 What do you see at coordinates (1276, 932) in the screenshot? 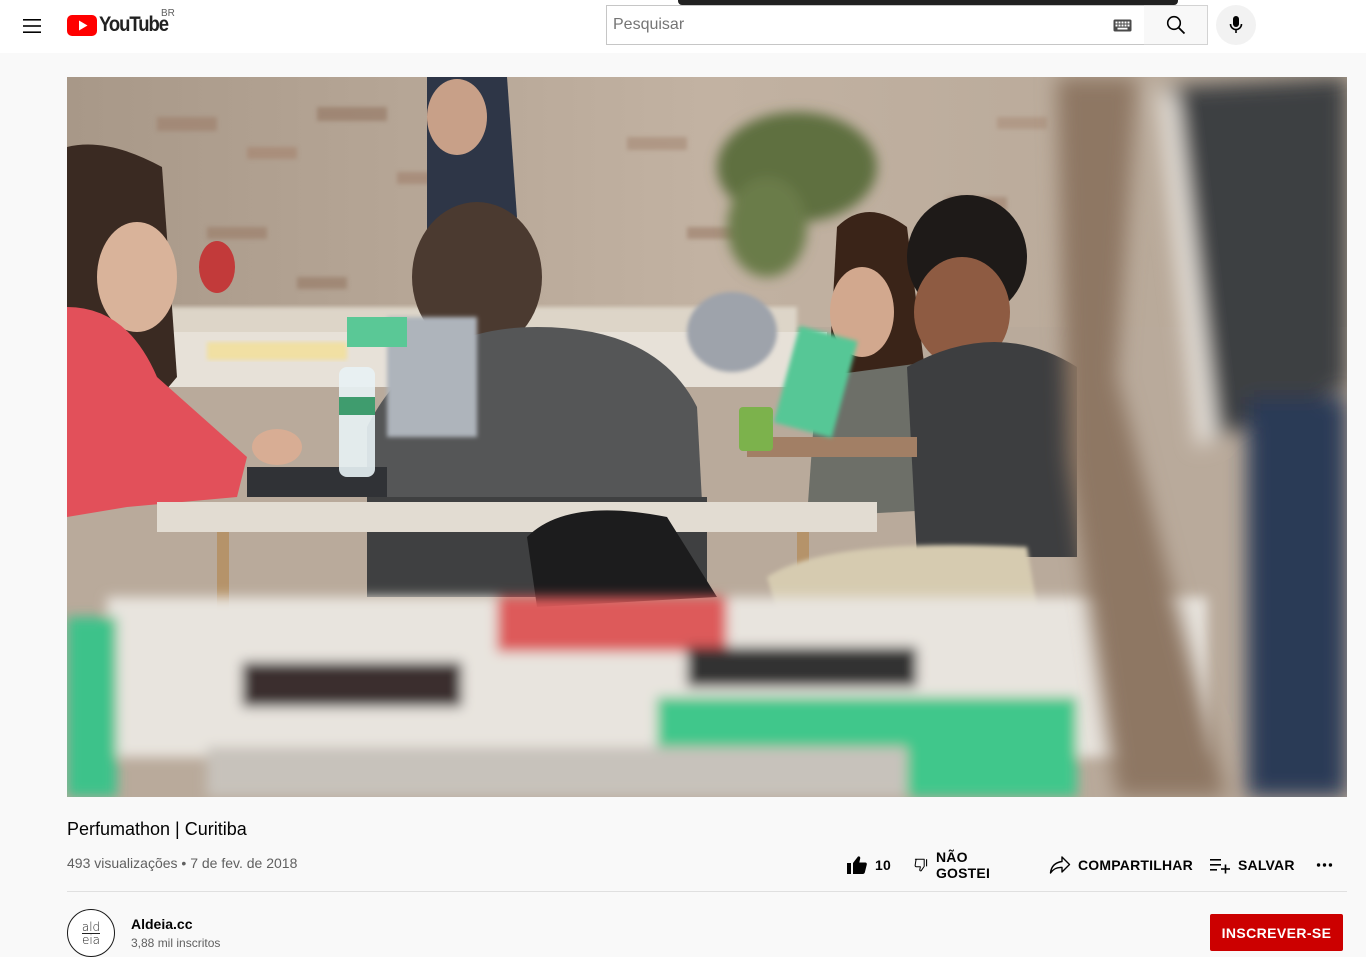
I see `subscribe-button: INSCREVER-SE` at bounding box center [1276, 932].